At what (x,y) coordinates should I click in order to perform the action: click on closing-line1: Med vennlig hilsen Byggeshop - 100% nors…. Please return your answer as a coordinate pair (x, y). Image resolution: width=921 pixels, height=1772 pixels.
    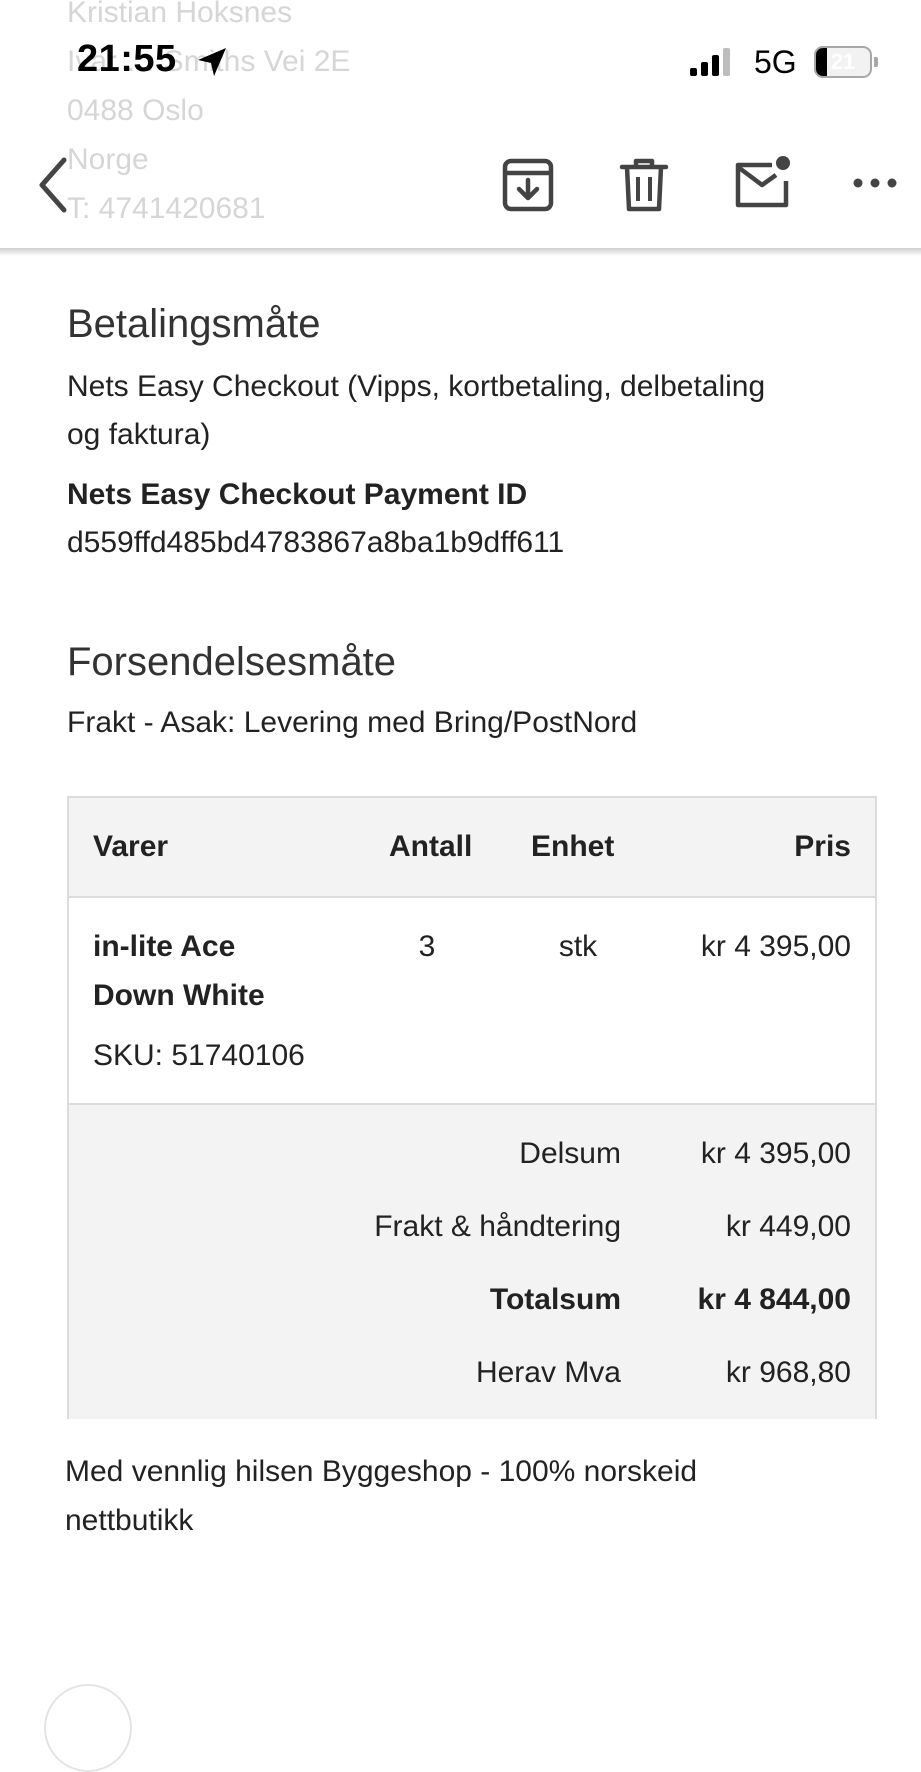
    Looking at the image, I should click on (381, 1471).